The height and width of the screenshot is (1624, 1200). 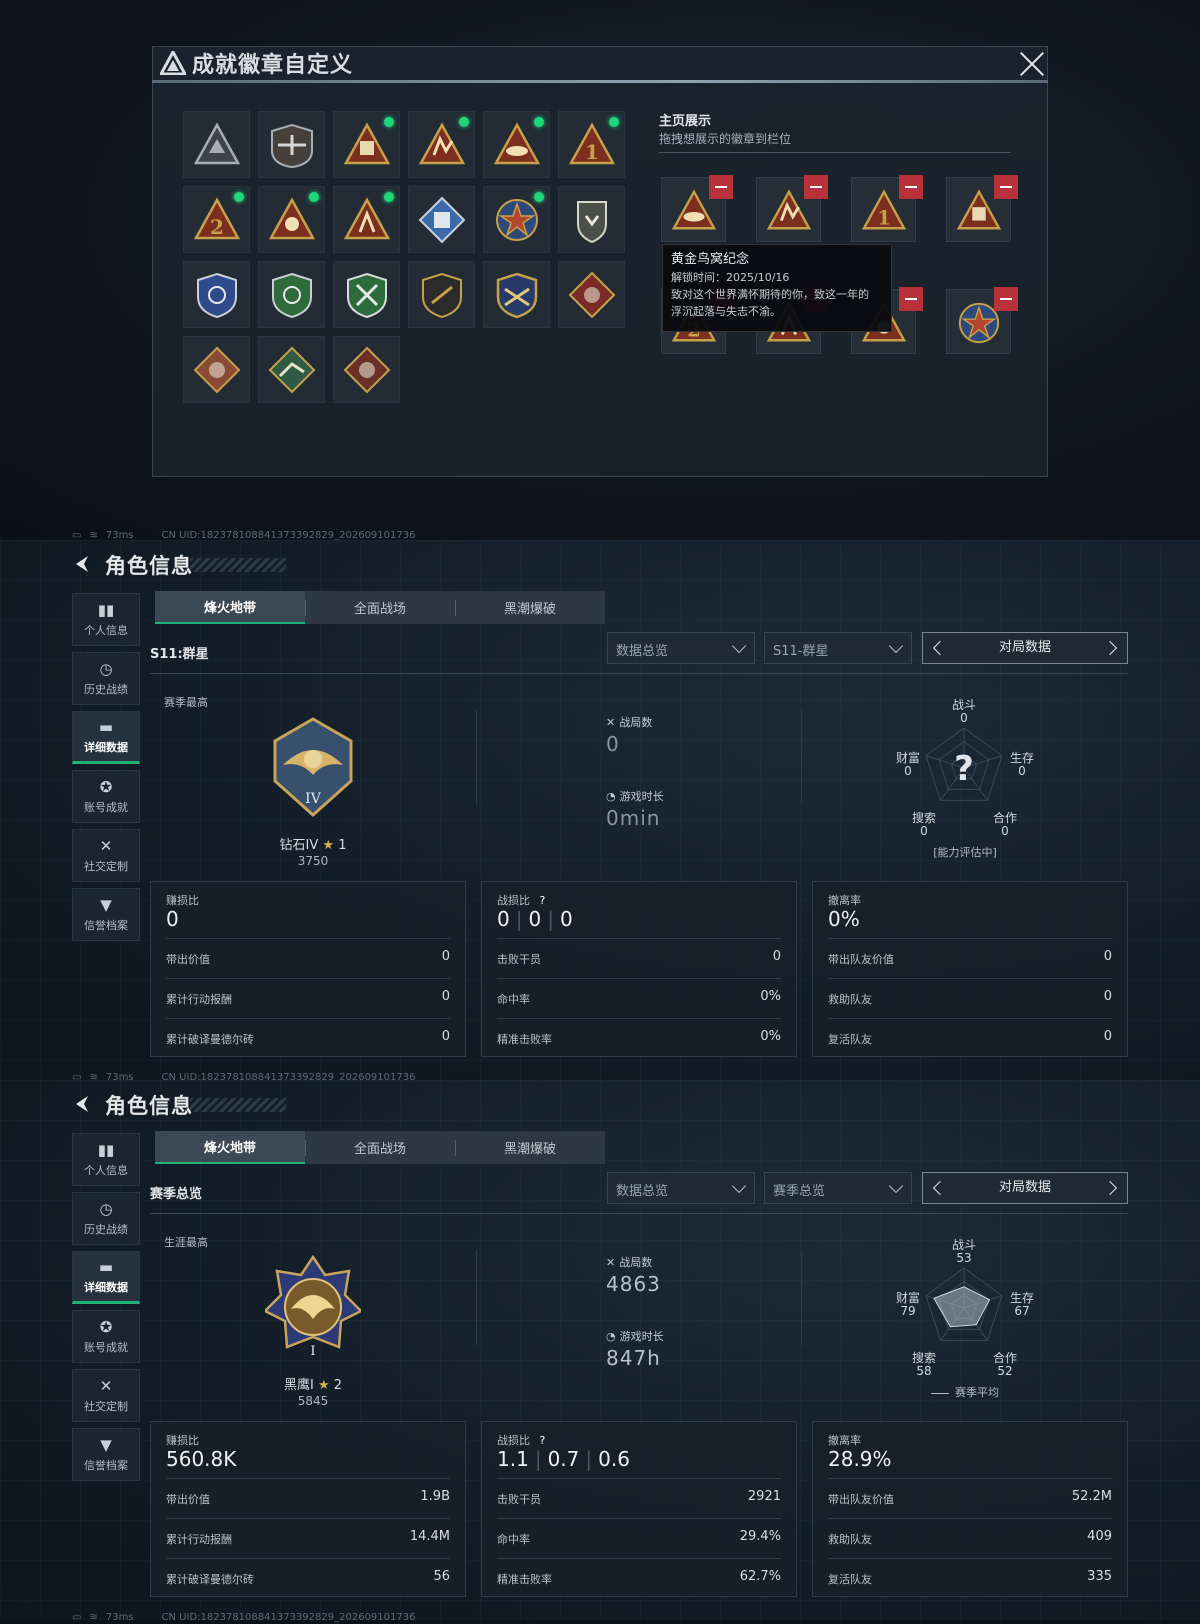 What do you see at coordinates (313, 1401) in the screenshot?
I see `rank-points: 5845` at bounding box center [313, 1401].